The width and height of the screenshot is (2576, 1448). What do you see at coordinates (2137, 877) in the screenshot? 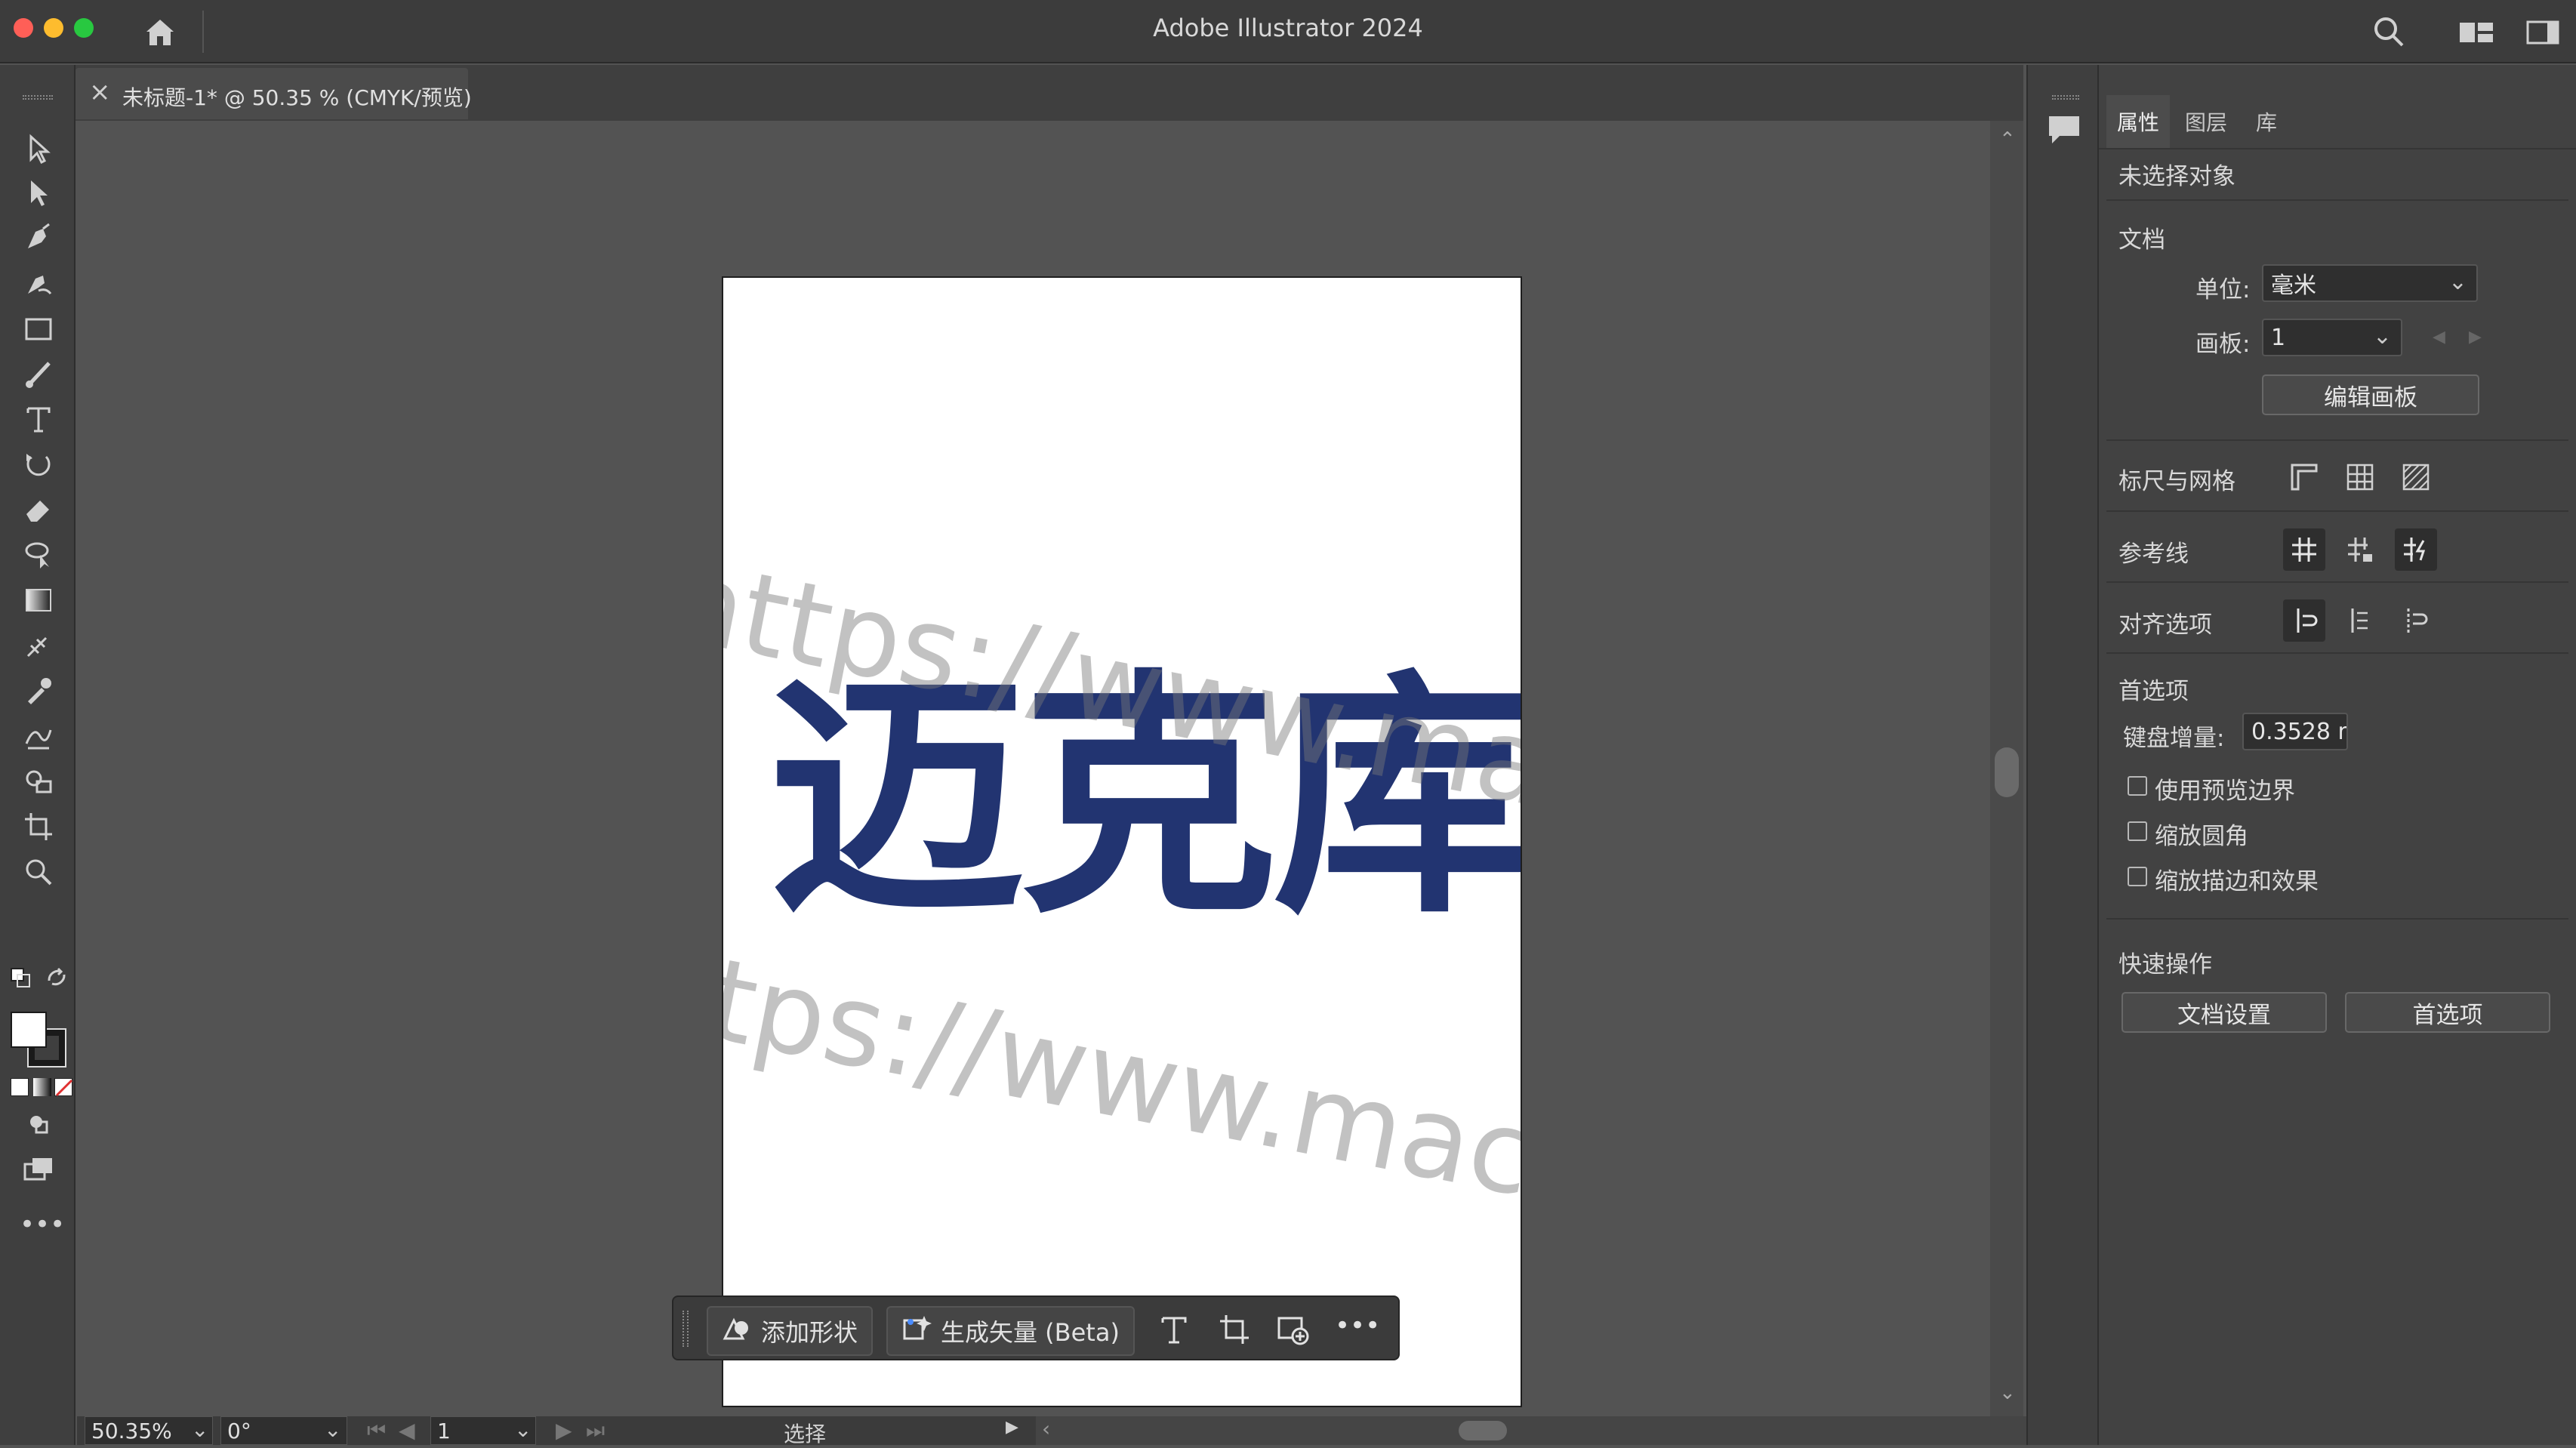
I see `scale-strokes-effects-checkbox` at bounding box center [2137, 877].